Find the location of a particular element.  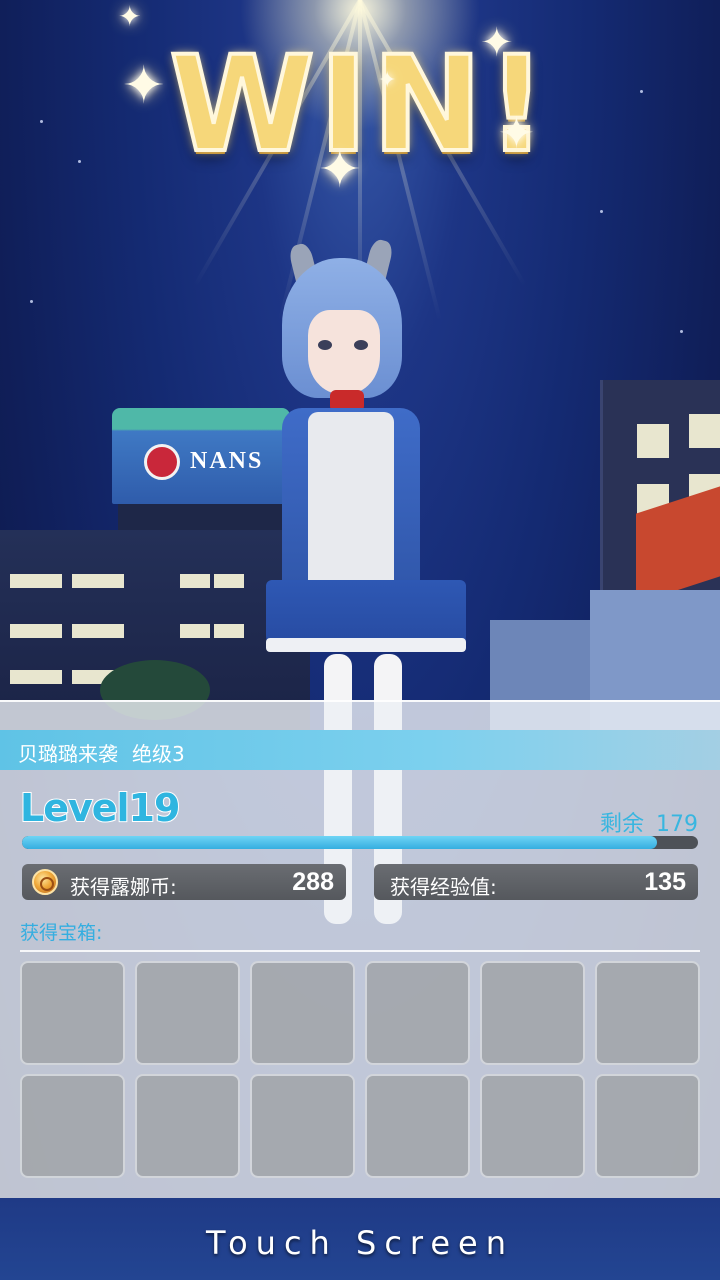

character-apron is located at coordinates (351, 505).